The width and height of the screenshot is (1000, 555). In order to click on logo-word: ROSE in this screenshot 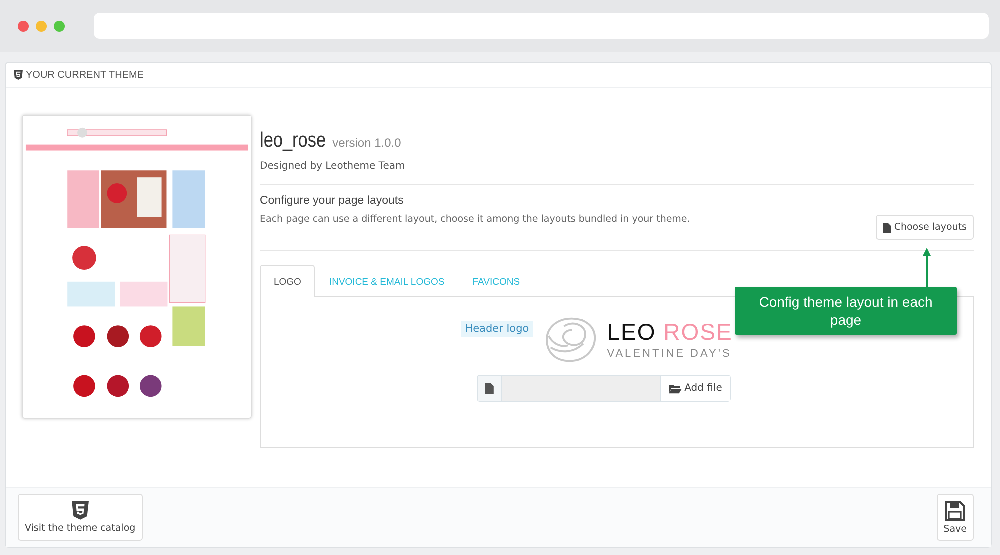, I will do `click(698, 331)`.